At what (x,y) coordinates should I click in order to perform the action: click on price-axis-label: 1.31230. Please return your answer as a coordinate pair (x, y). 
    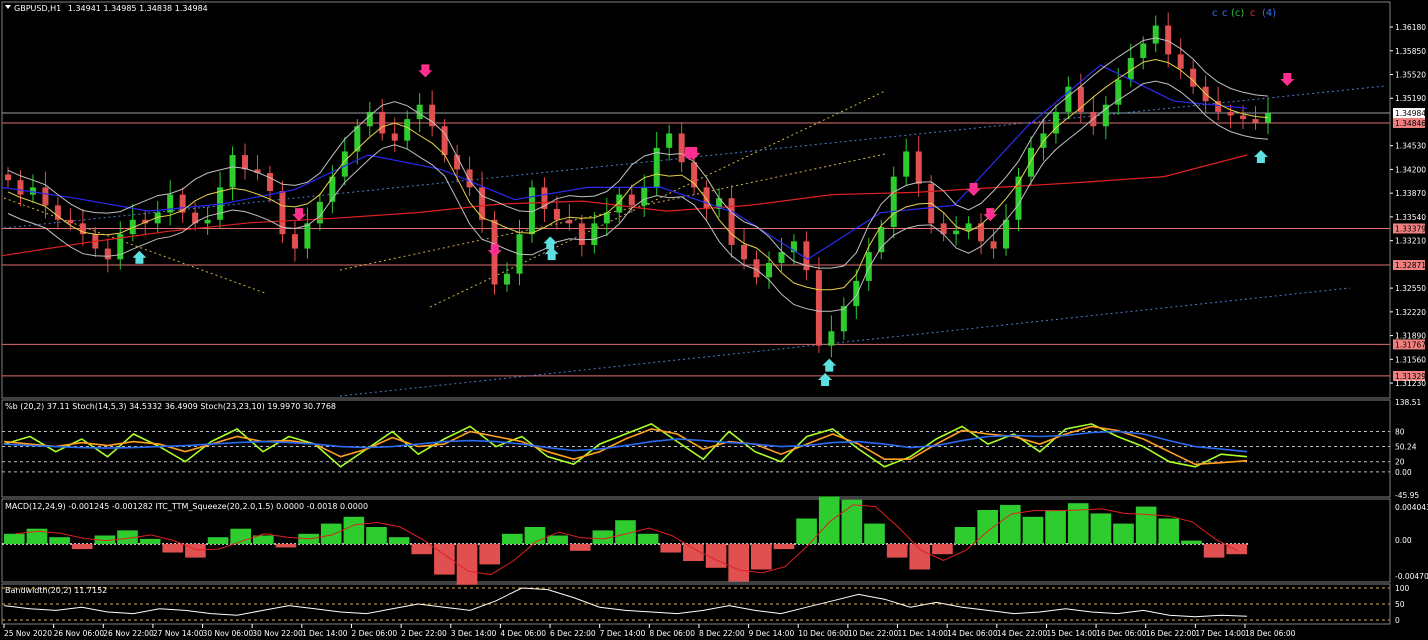
    Looking at the image, I should click on (1410, 383).